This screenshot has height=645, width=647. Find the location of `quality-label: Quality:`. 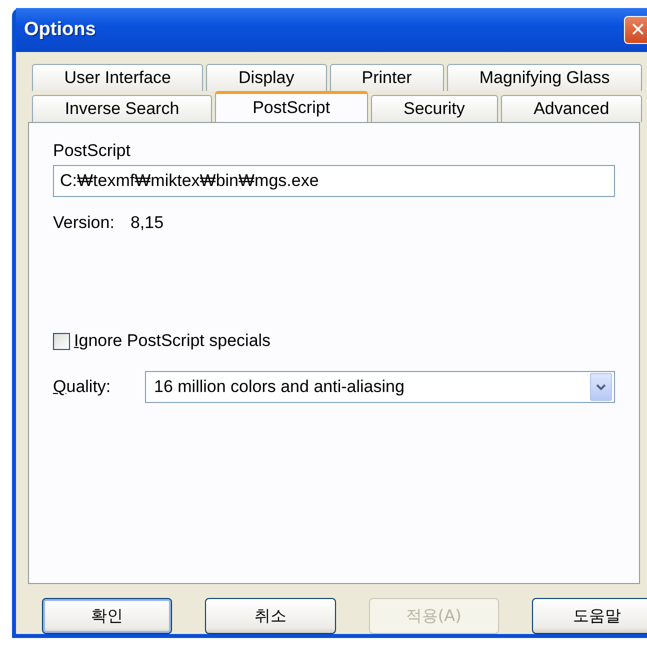

quality-label: Quality: is located at coordinates (82, 387).